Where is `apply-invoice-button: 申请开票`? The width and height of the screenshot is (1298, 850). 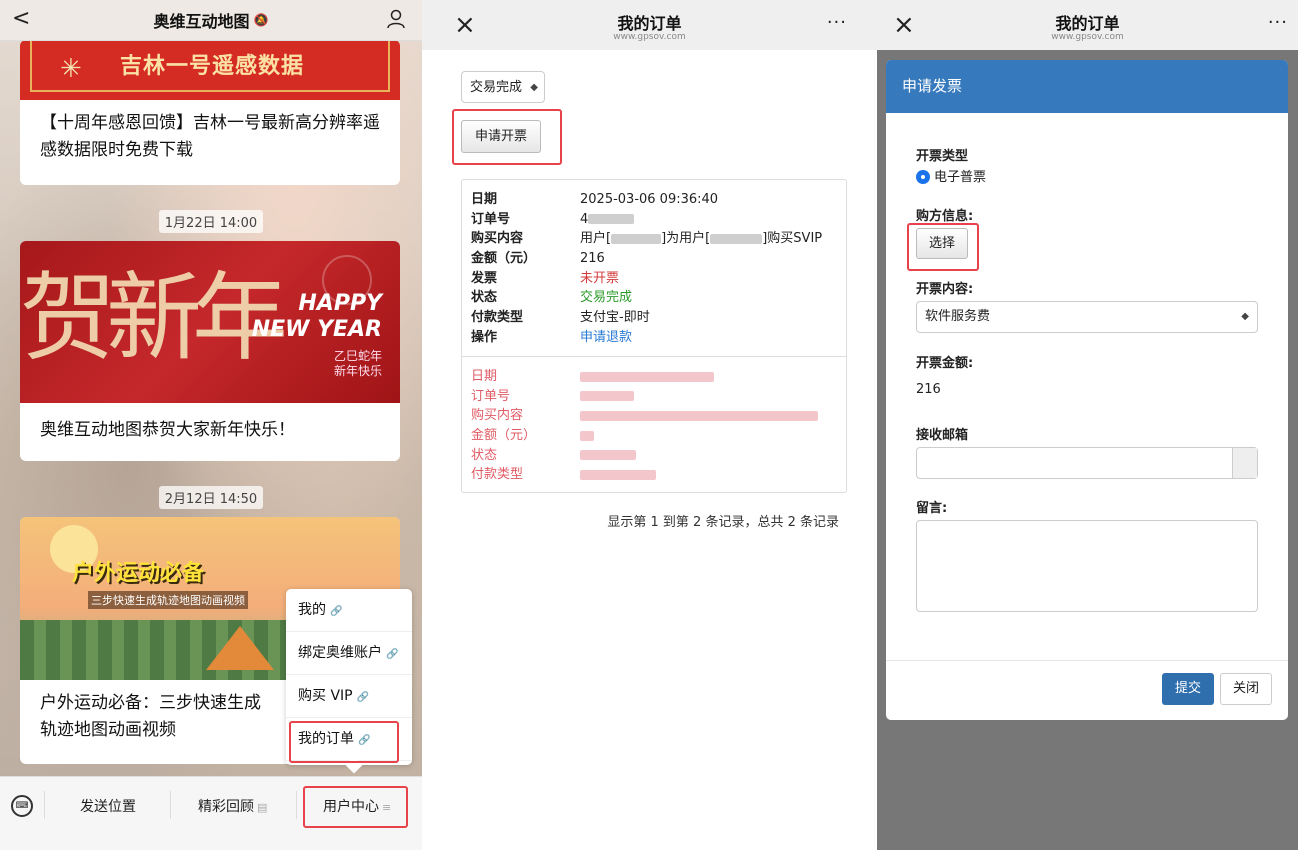
apply-invoice-button: 申请开票 is located at coordinates (501, 136).